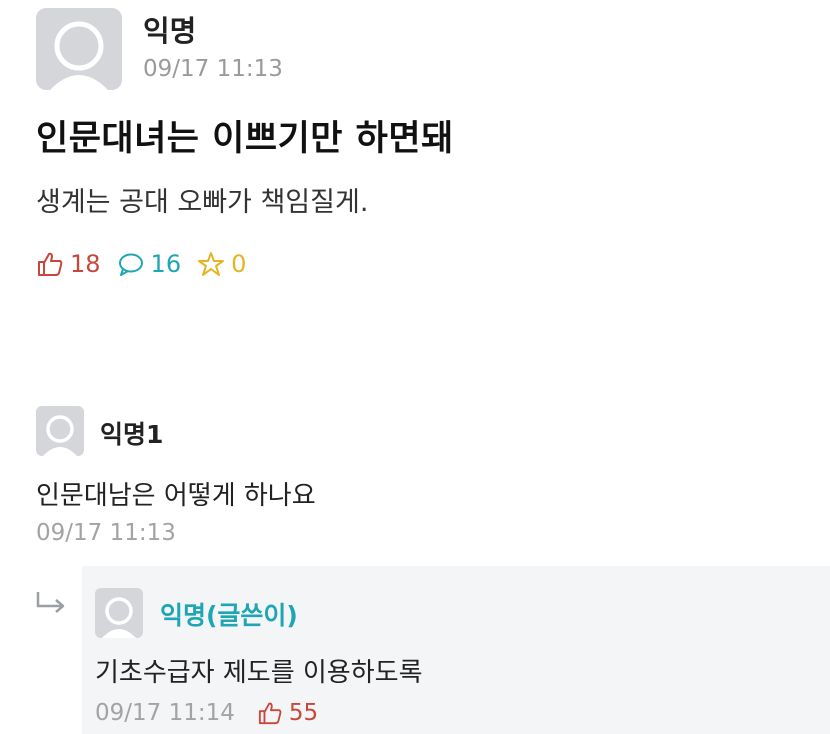 The image size is (830, 734). Describe the element at coordinates (85, 264) in the screenshot. I see `like-count-value: 18` at that location.